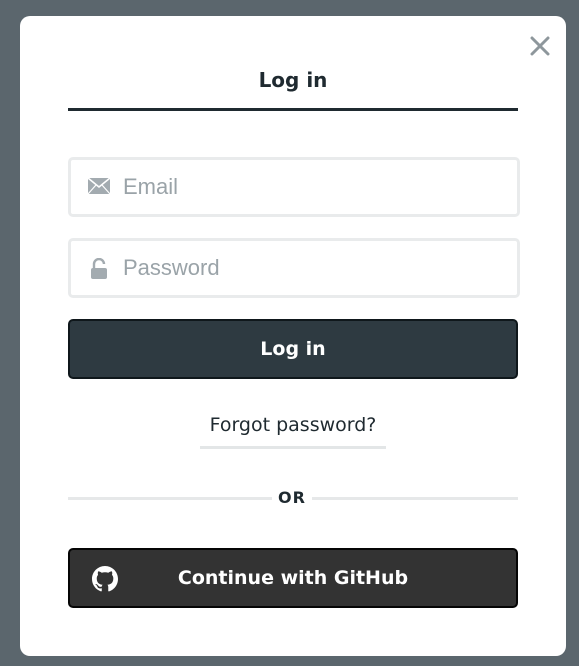 The width and height of the screenshot is (579, 666). I want to click on lock-icon, so click(99, 268).